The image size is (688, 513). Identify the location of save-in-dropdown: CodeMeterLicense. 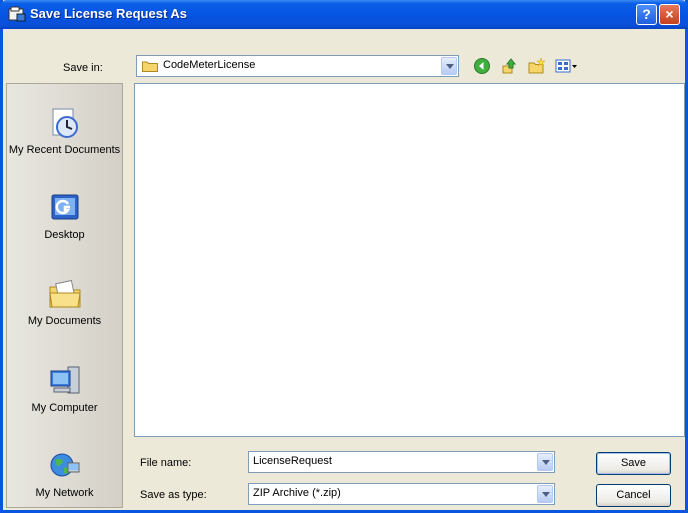
(297, 66).